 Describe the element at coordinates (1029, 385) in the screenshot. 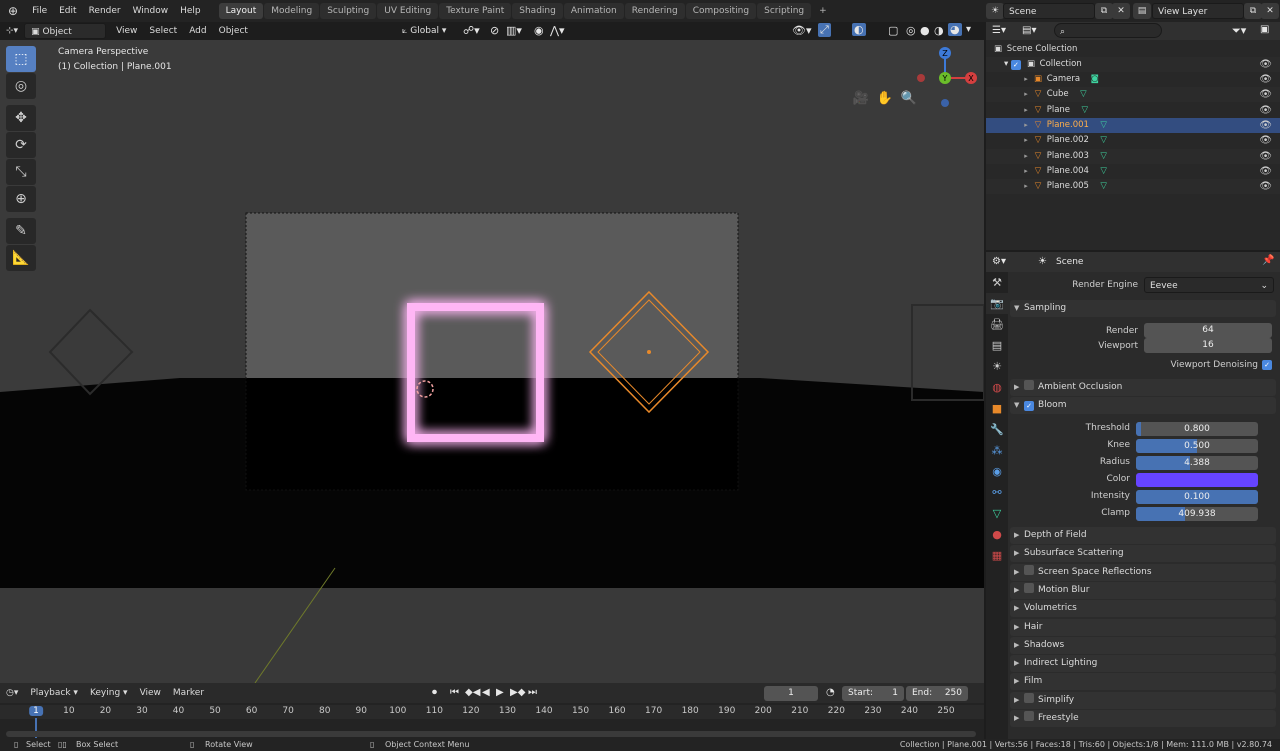

I see `ambient-occlusion-checkbox` at that location.